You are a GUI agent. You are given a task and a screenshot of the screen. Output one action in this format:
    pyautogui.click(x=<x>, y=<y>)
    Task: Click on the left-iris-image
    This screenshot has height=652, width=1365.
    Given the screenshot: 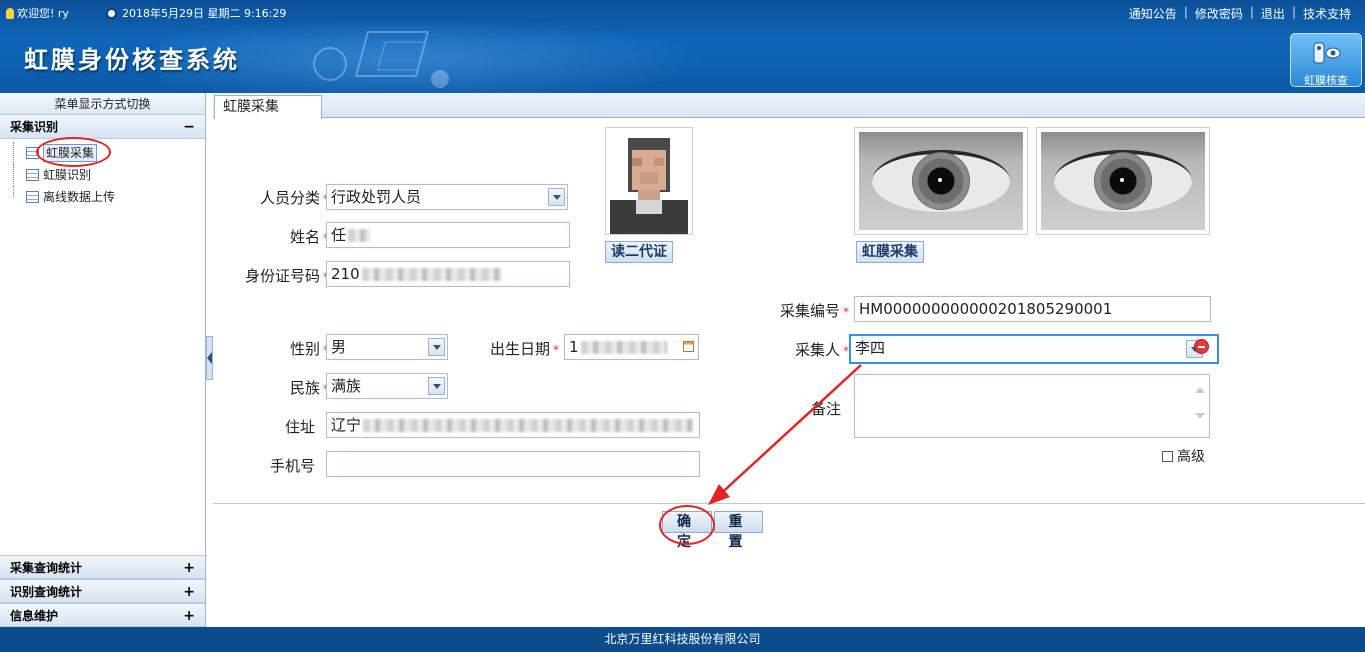 What is the action you would take?
    pyautogui.click(x=941, y=181)
    